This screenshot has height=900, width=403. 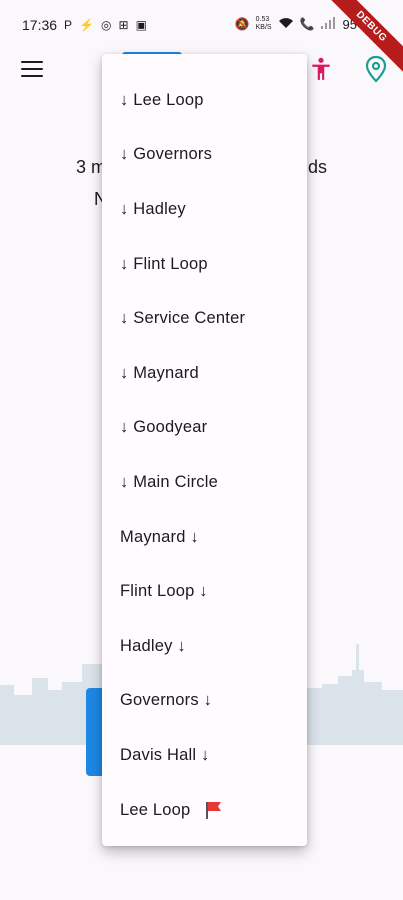 I want to click on dropdown-item: ↓ Flint Loop, so click(x=204, y=264).